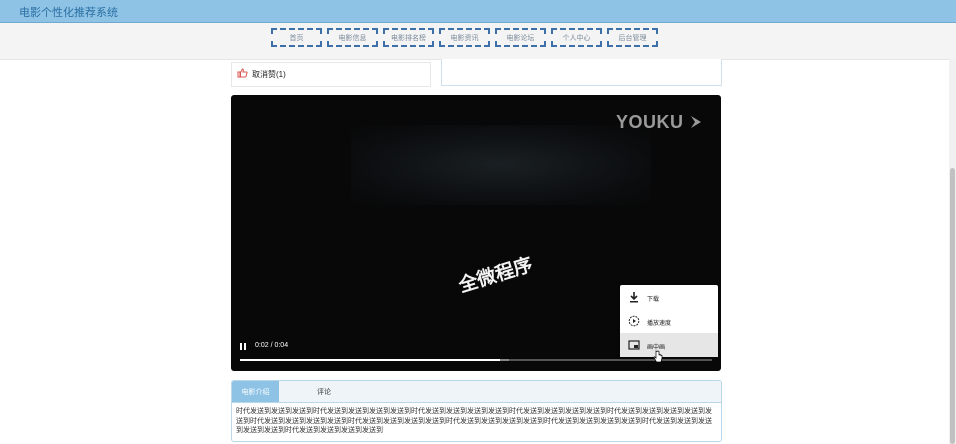 The width and height of the screenshot is (956, 444). I want to click on nav-item-personal-center: 个人中心, so click(576, 37).